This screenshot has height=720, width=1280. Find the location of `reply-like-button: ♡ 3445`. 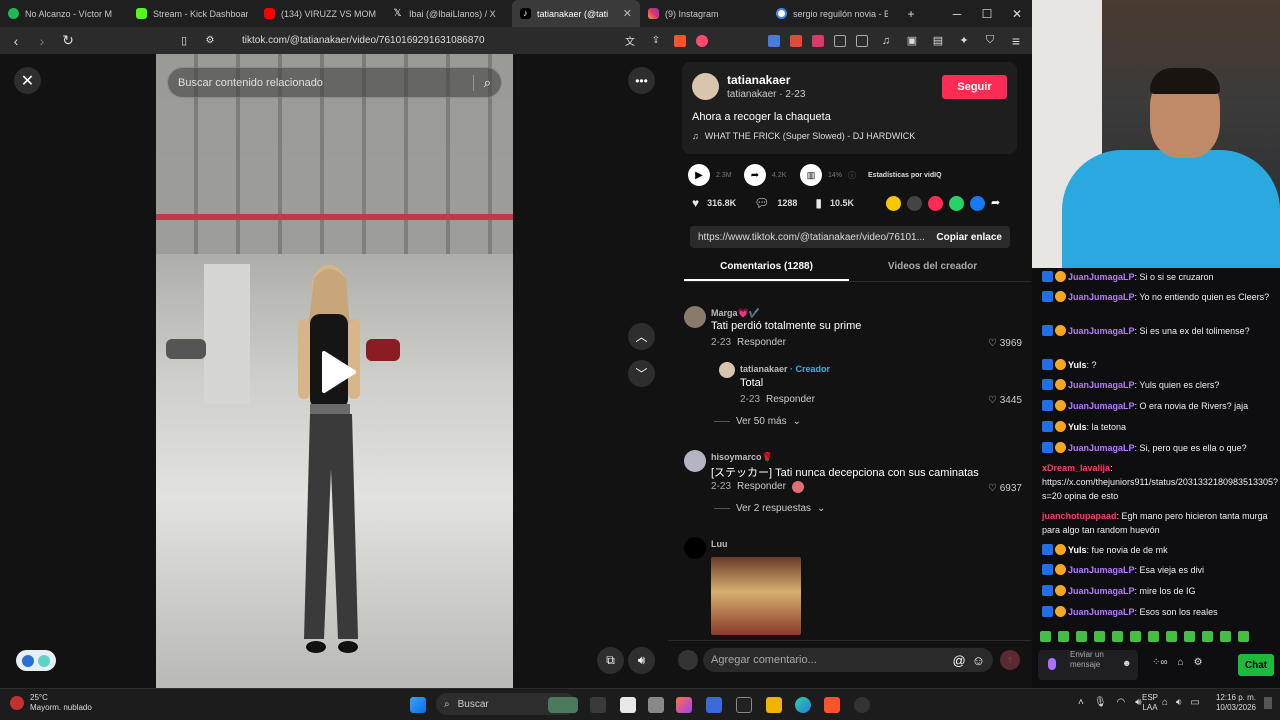

reply-like-button: ♡ 3445 is located at coordinates (1005, 400).